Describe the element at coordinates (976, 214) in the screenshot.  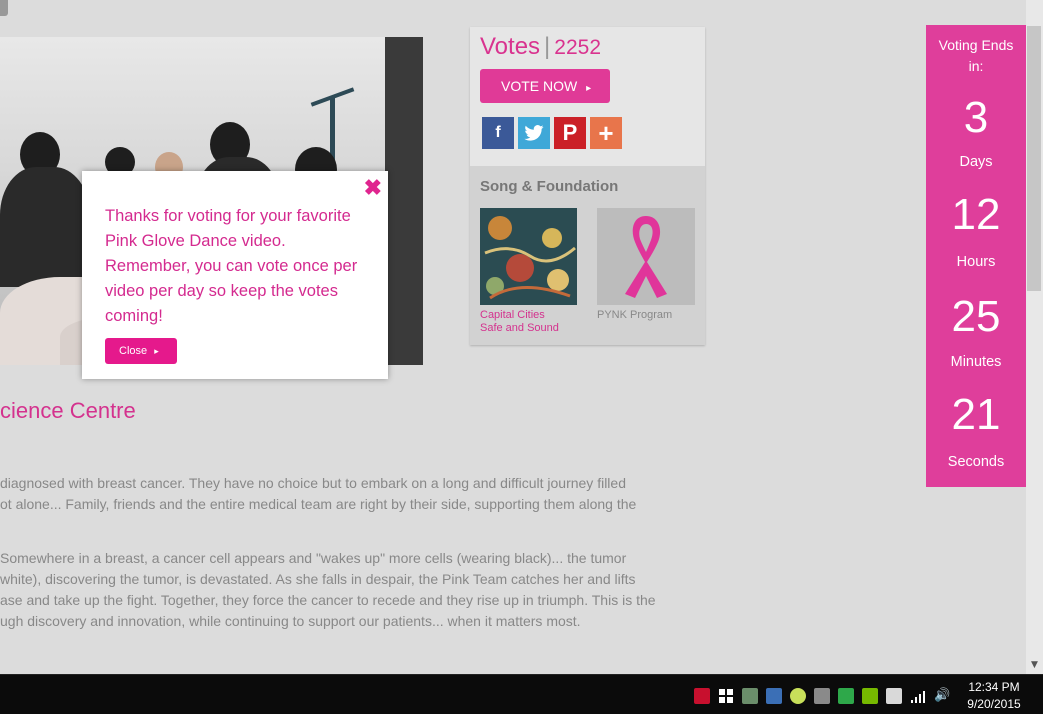
I see `countdown-hours: 12` at that location.